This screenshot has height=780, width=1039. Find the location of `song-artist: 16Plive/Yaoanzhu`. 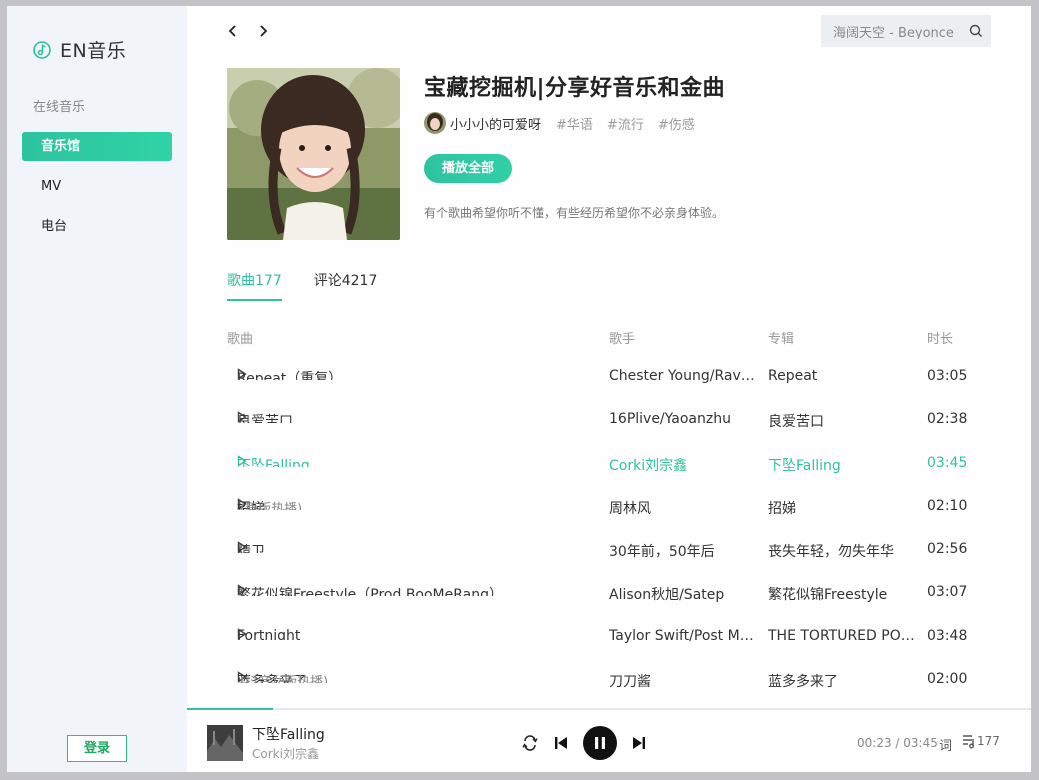

song-artist: 16Plive/Yaoanzhu is located at coordinates (684, 419).